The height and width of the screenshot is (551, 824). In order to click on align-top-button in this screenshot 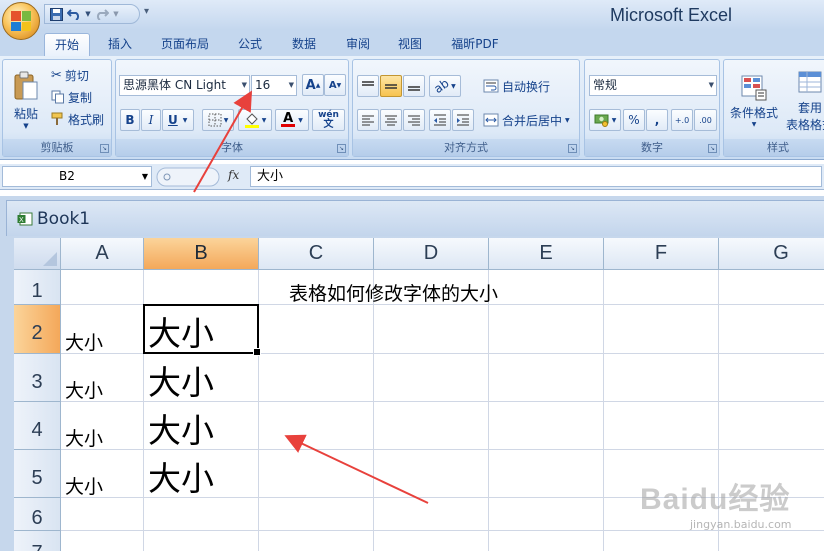, I will do `click(368, 86)`.